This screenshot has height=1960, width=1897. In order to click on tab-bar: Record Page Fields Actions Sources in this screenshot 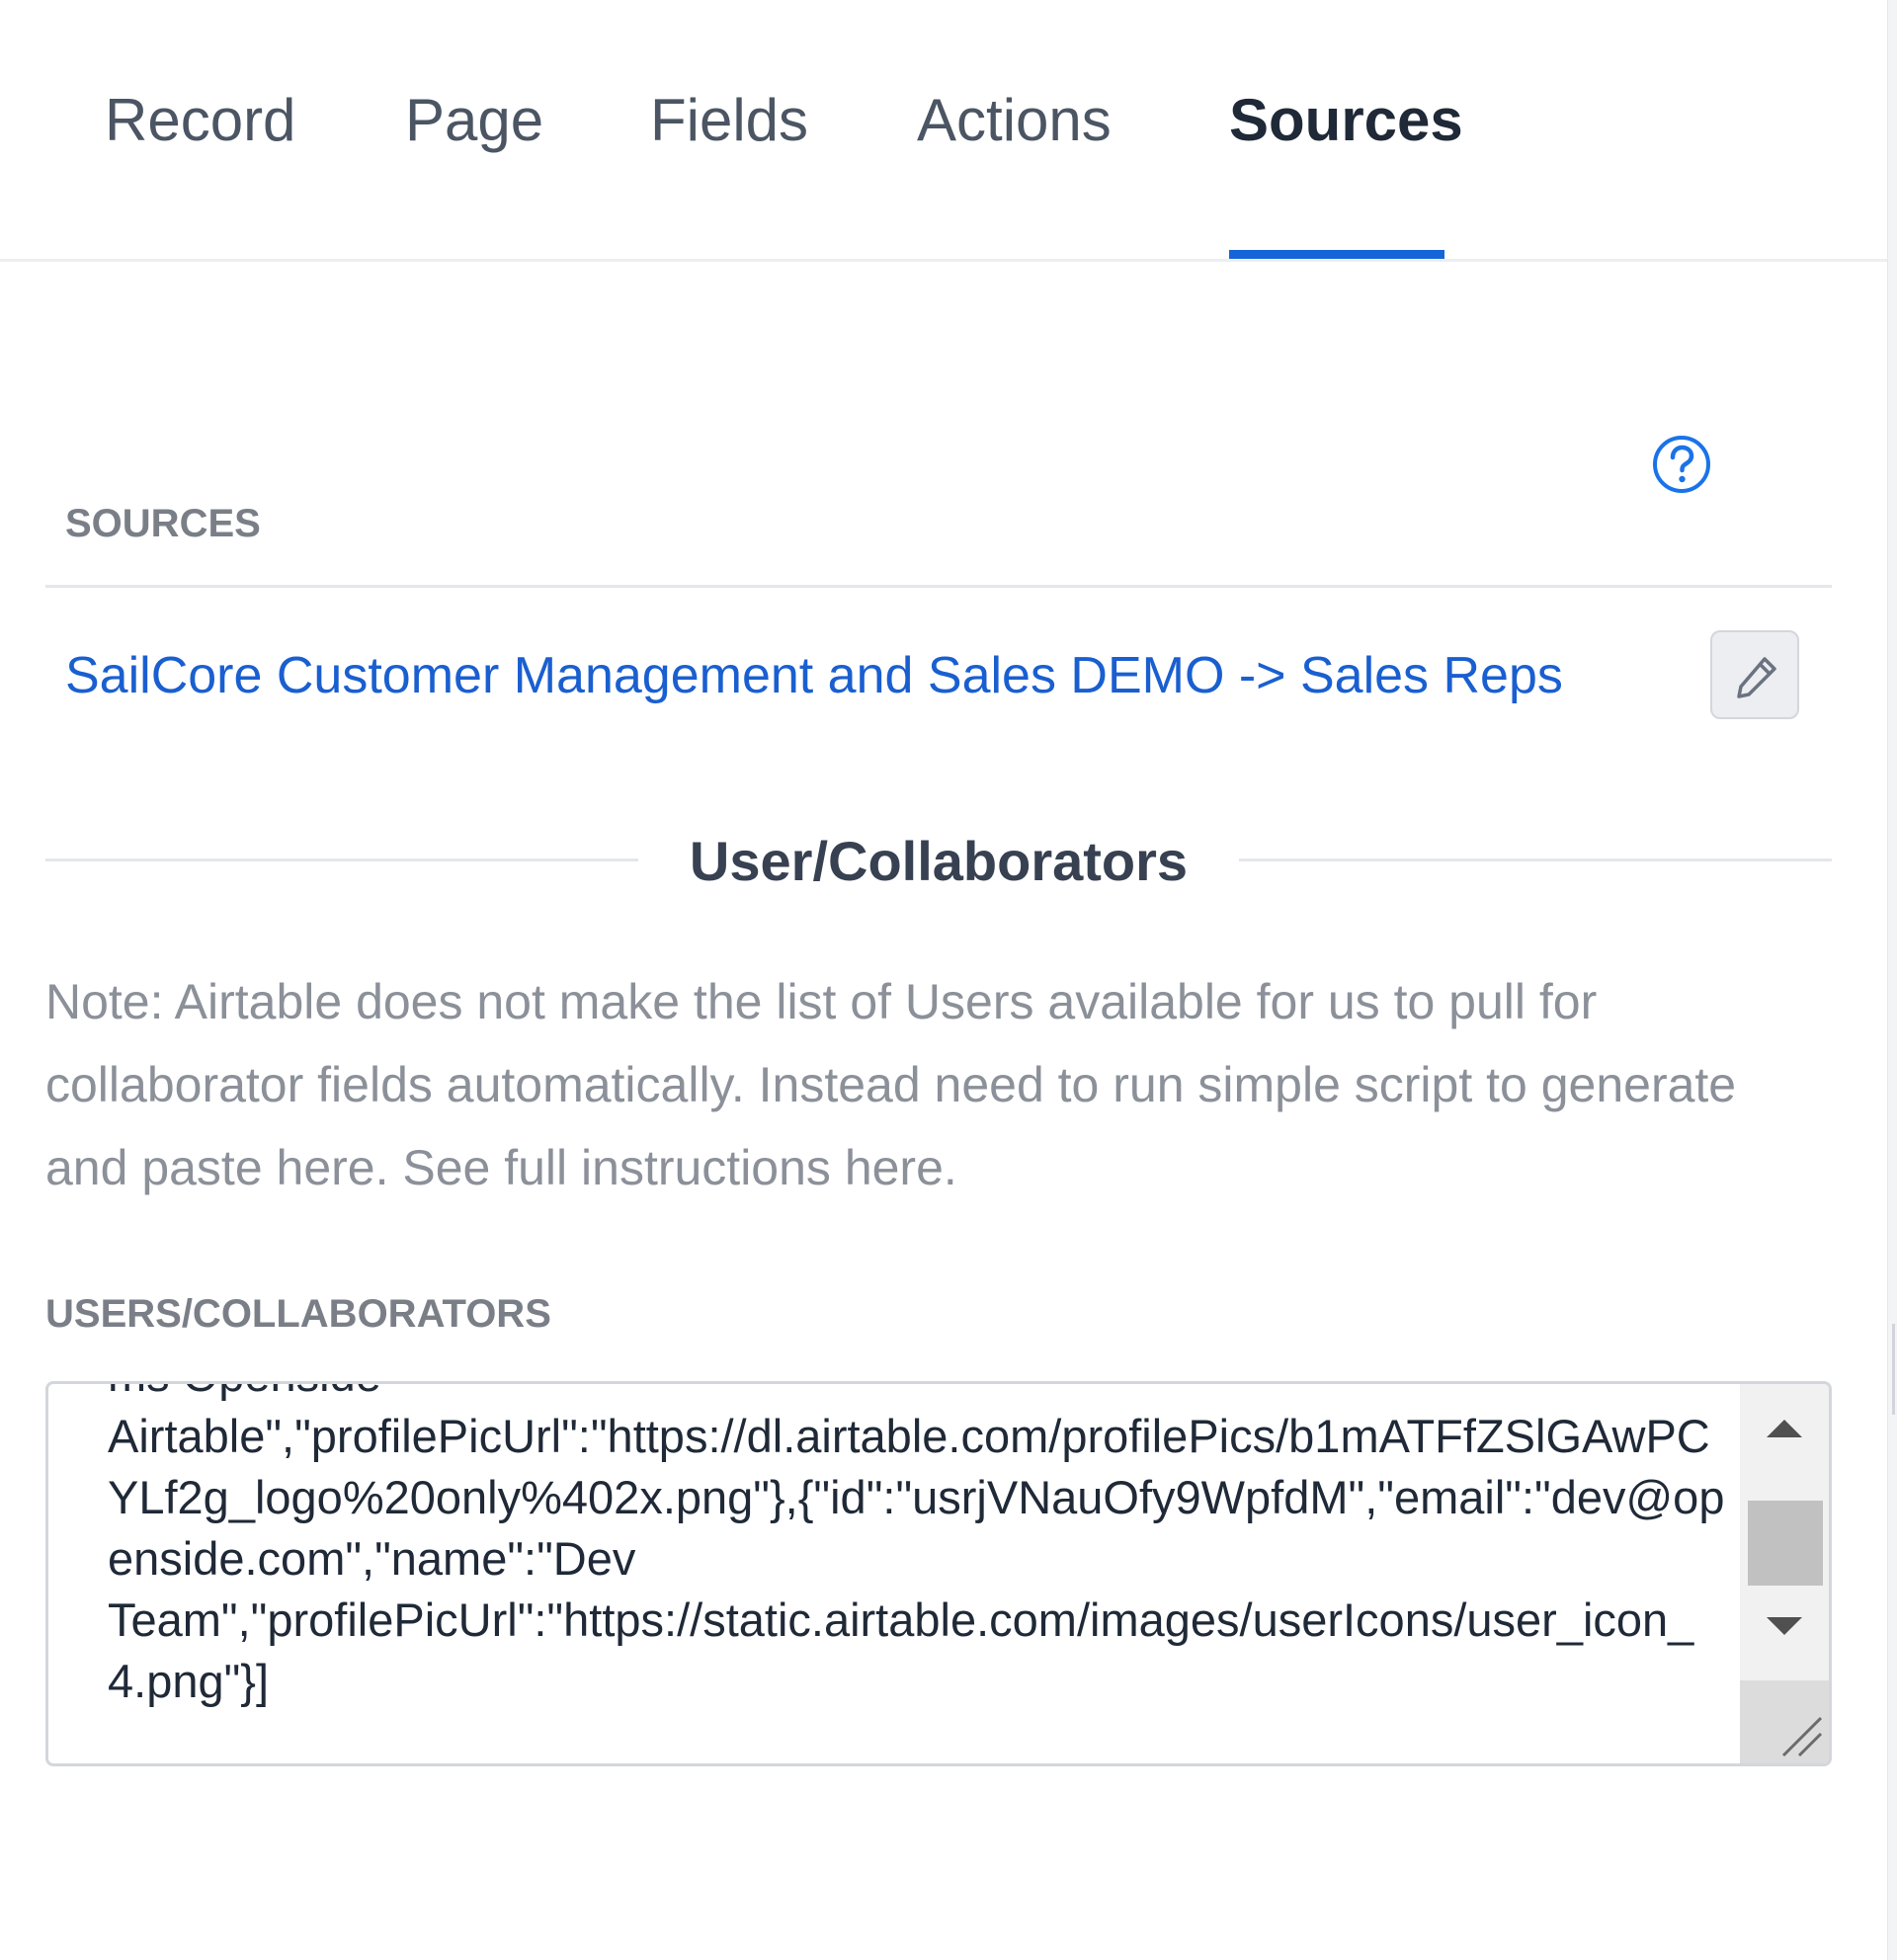, I will do `click(943, 131)`.